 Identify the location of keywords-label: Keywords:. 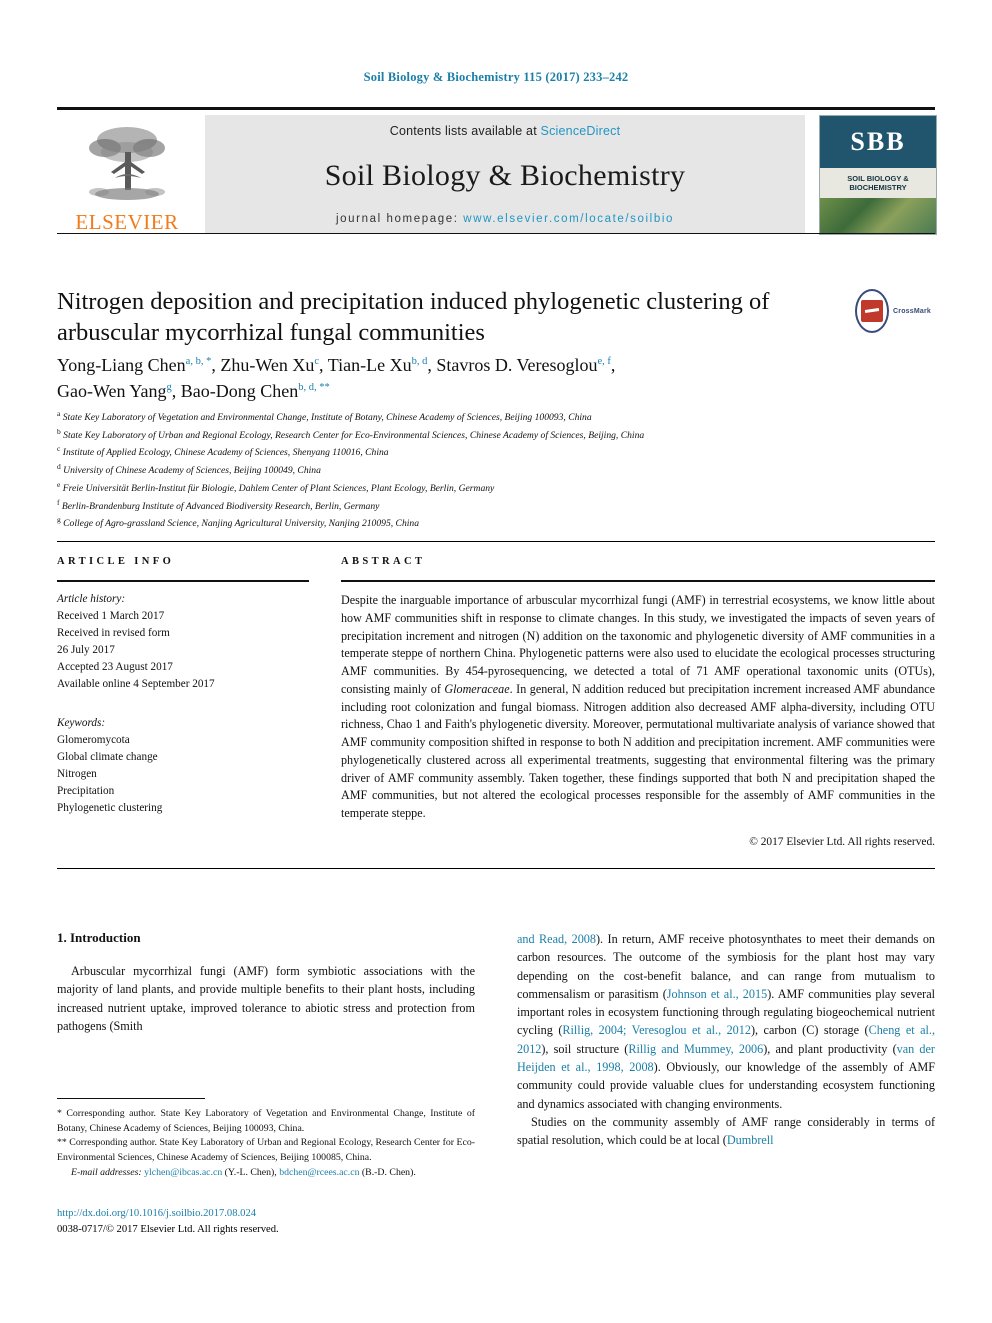
(81, 723).